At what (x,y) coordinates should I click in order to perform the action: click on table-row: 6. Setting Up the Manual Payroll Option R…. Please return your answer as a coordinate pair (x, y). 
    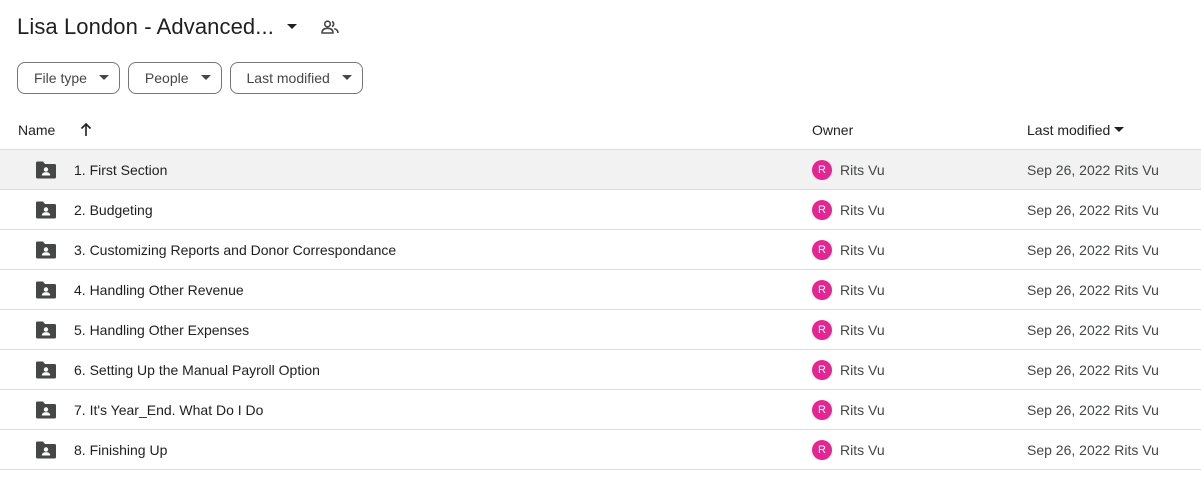
    Looking at the image, I should click on (600, 370).